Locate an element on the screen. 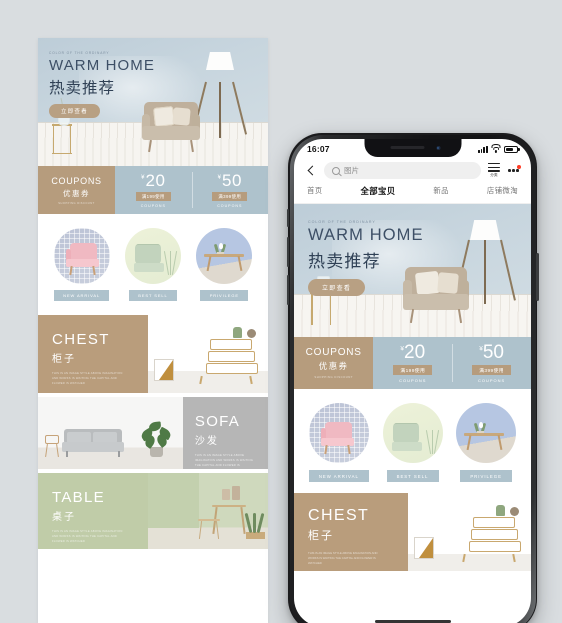 The width and height of the screenshot is (562, 623). phone-coupon-panel-en: COUPONS is located at coordinates (333, 352).